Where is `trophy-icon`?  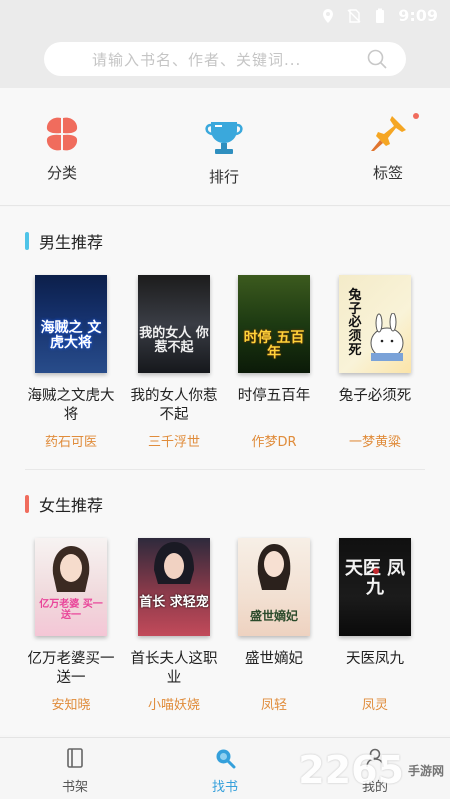
trophy-icon is located at coordinates (224, 138).